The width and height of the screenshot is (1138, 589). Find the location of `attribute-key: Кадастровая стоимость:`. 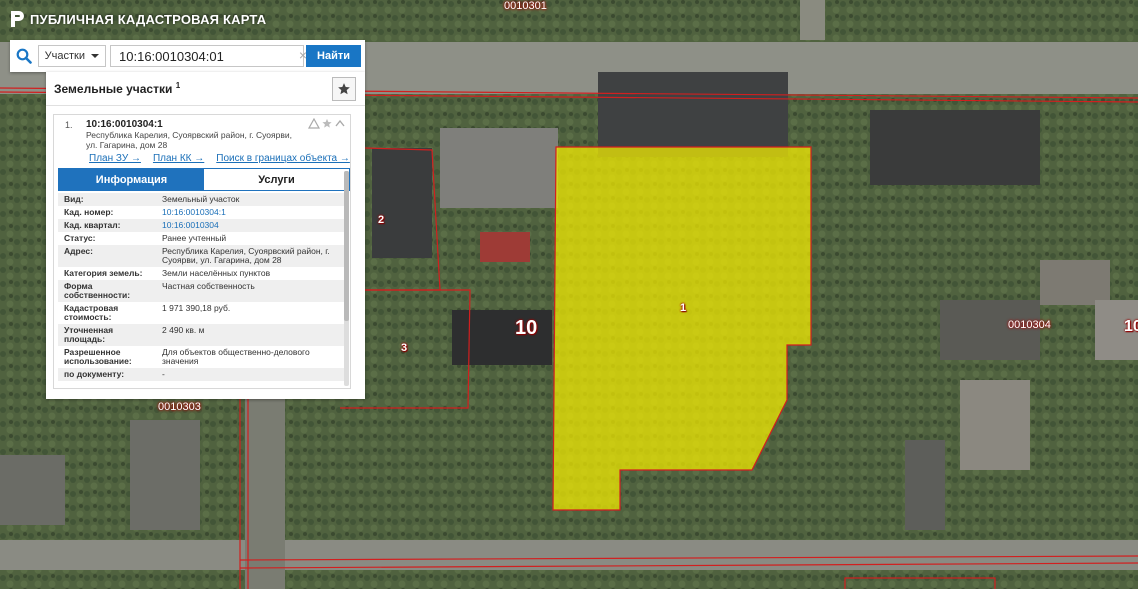

attribute-key: Кадастровая стоимость: is located at coordinates (91, 312).